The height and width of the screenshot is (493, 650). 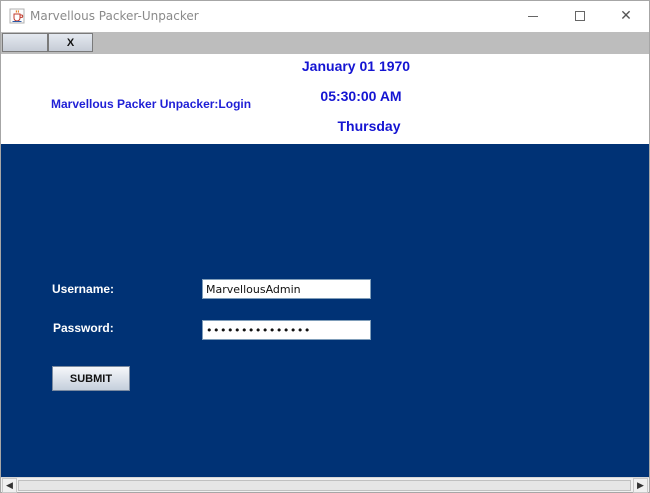 What do you see at coordinates (70, 42) in the screenshot?
I see `x-button: X` at bounding box center [70, 42].